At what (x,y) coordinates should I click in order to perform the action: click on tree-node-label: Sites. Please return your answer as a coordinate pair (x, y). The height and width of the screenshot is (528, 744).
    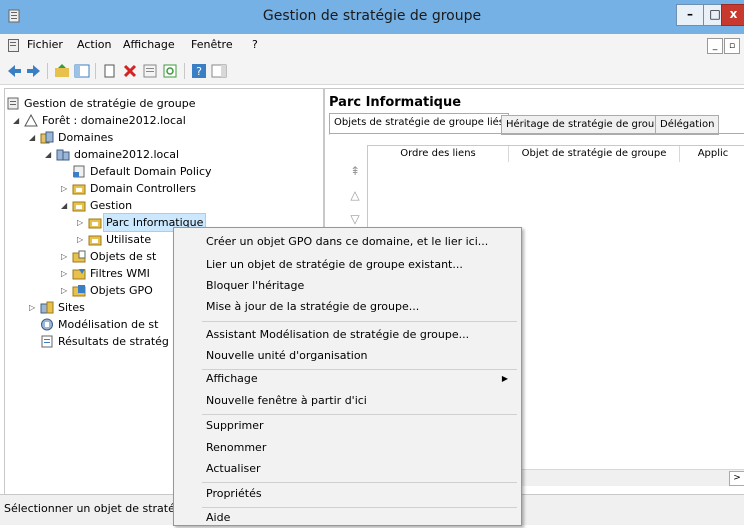
    Looking at the image, I should click on (71, 307).